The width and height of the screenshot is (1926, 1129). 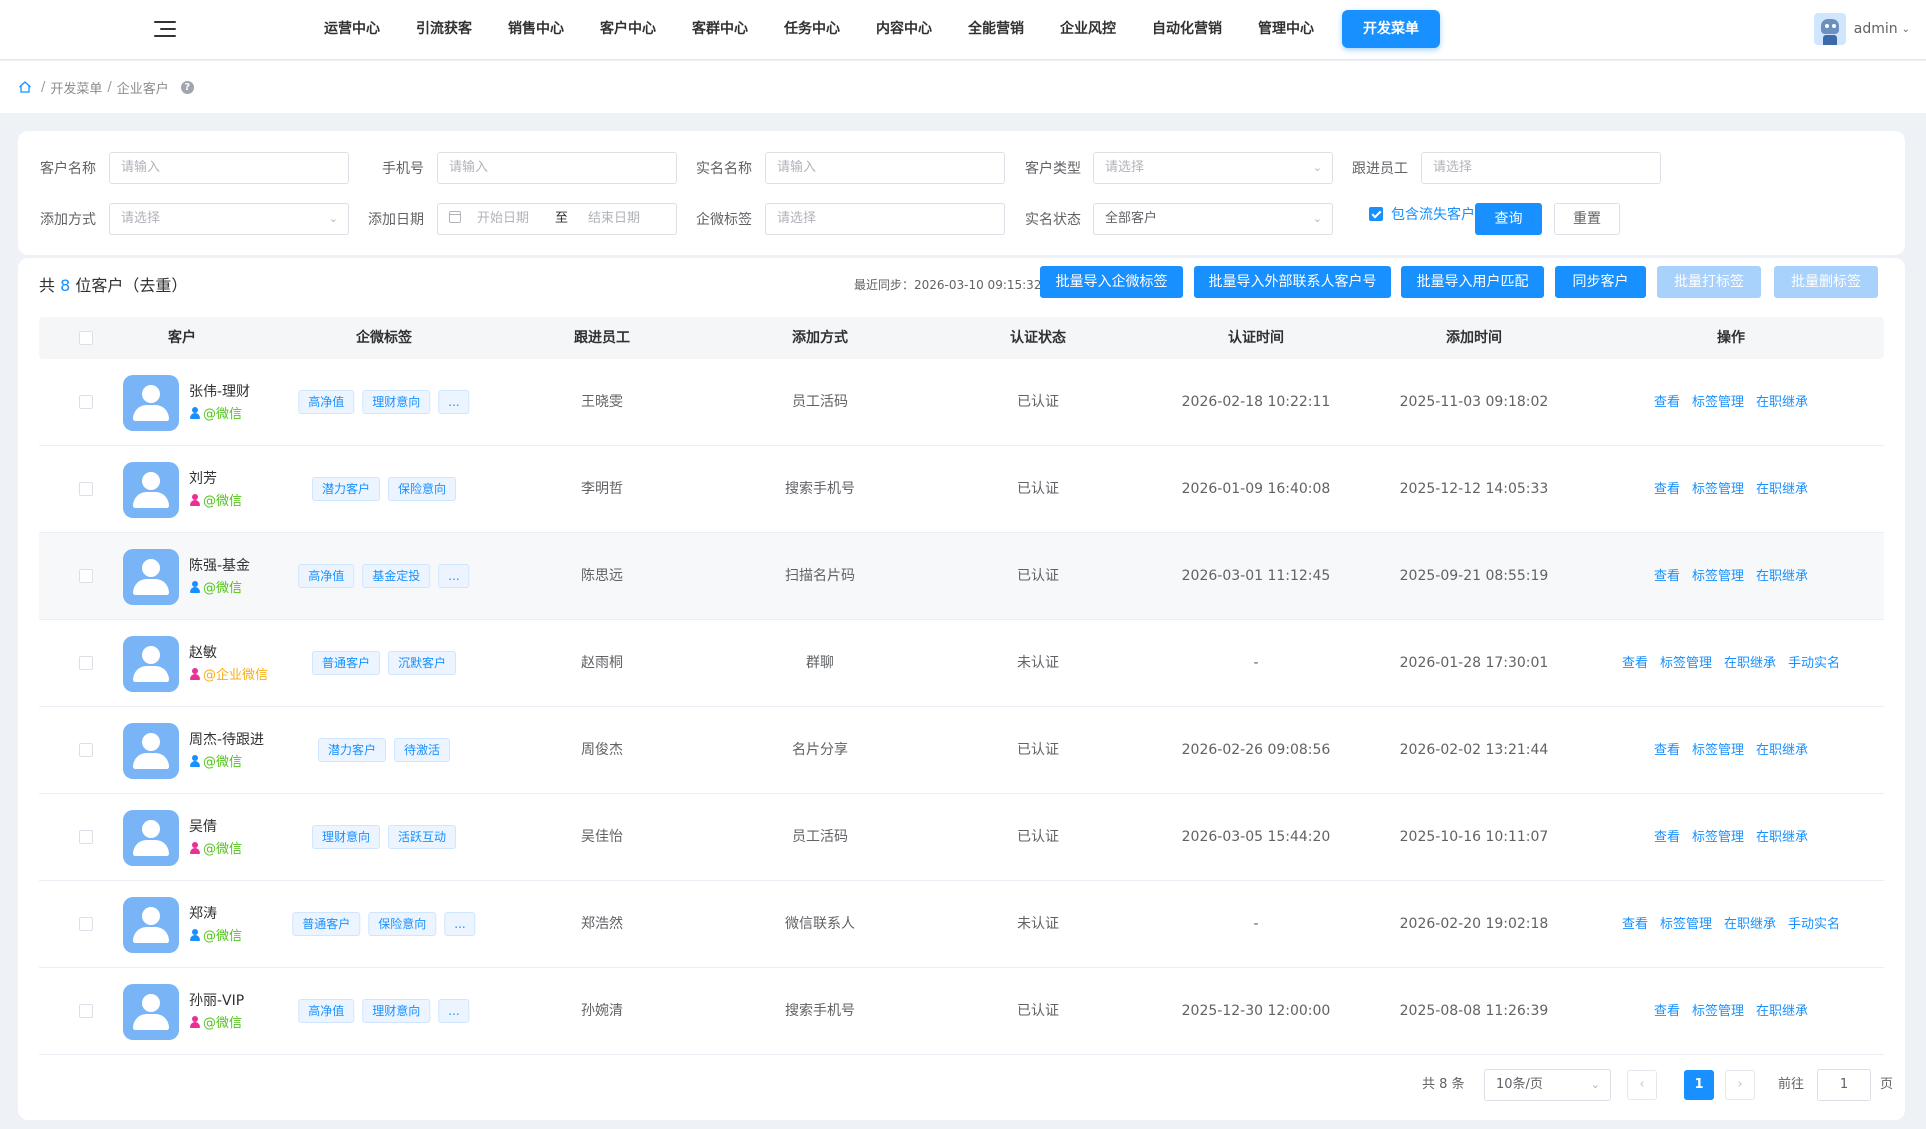 I want to click on customer-name: 孙丽-VIP, so click(x=216, y=1000).